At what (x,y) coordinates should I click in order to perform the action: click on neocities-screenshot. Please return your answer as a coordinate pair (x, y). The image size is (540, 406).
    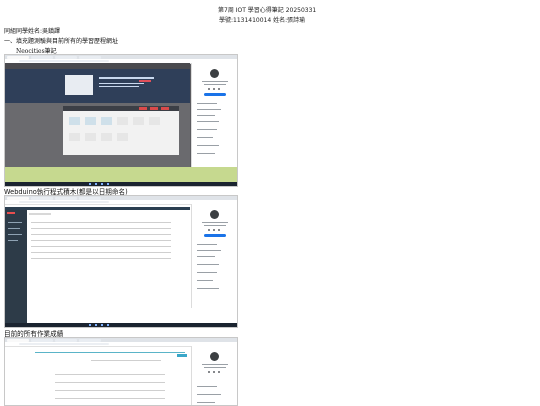
    Looking at the image, I should click on (121, 120).